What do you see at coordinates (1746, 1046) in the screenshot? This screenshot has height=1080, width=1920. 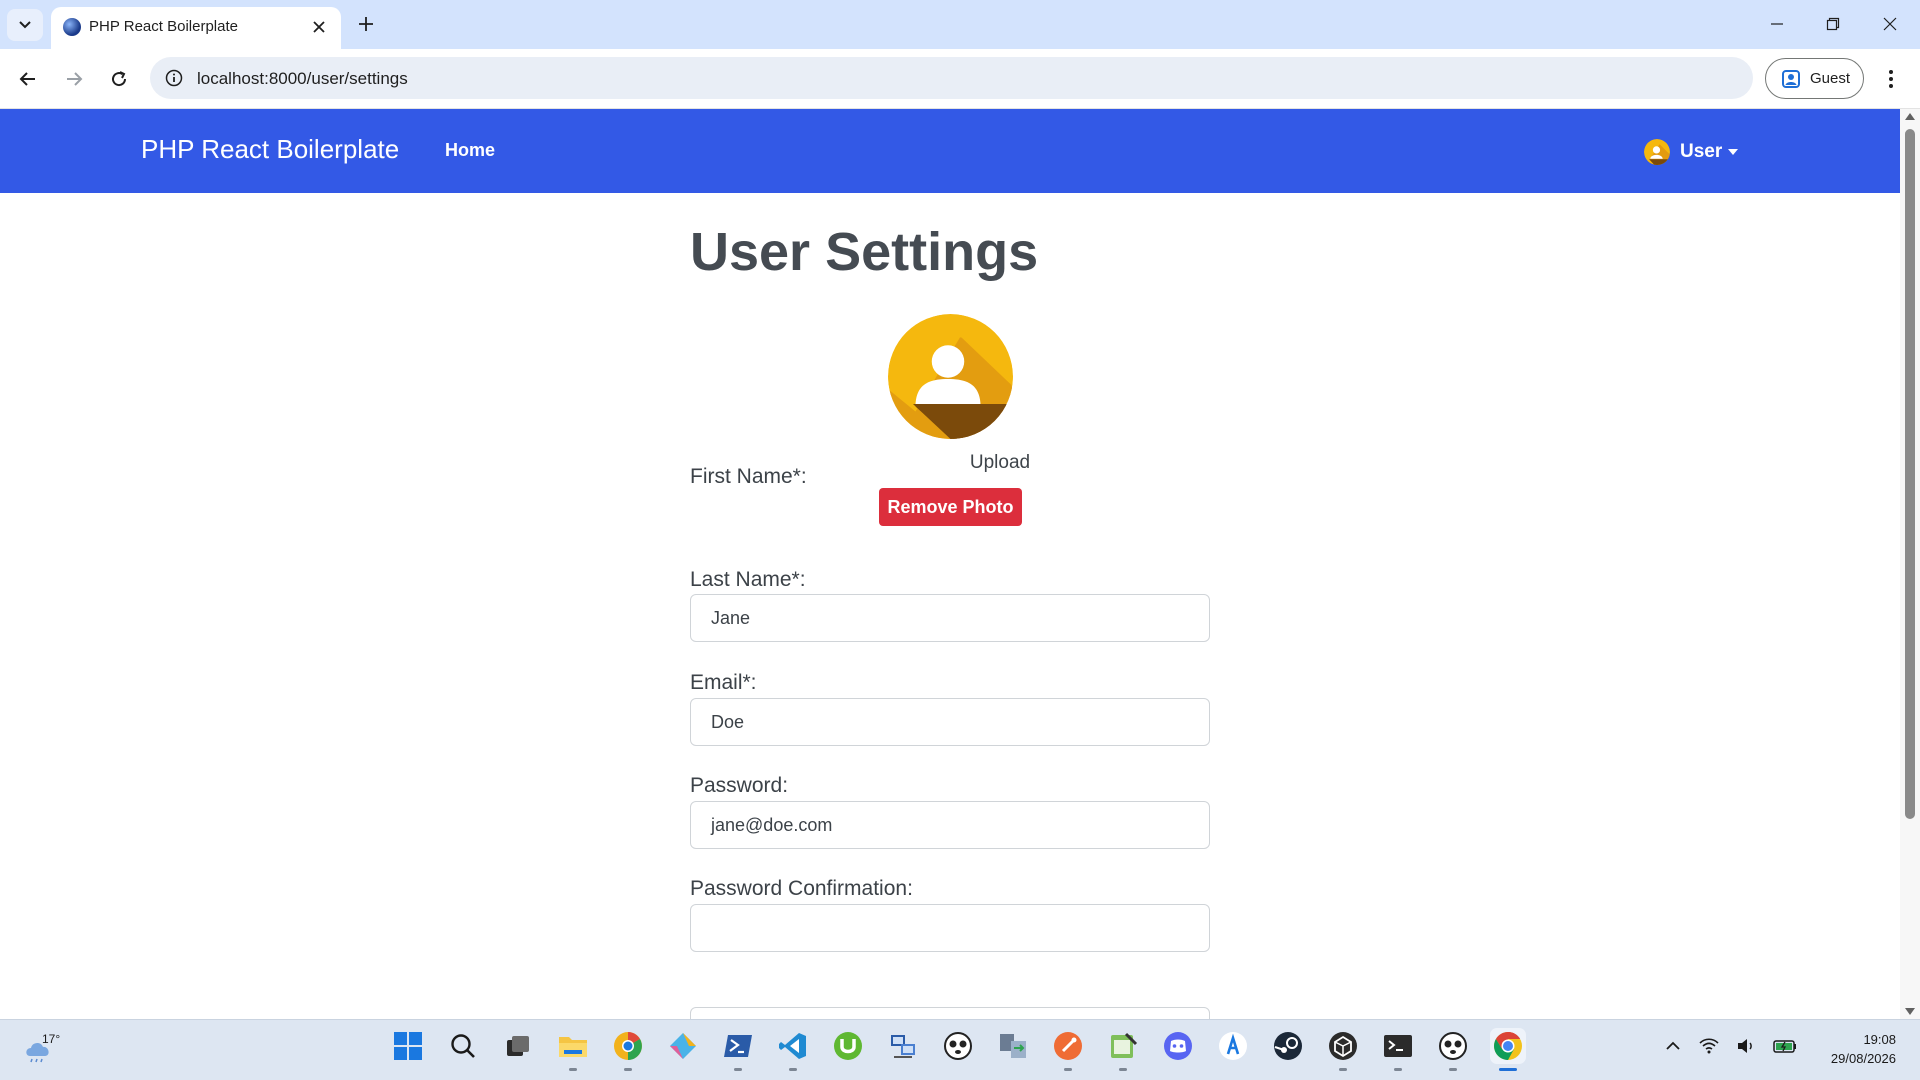 I see `volume-icon` at bounding box center [1746, 1046].